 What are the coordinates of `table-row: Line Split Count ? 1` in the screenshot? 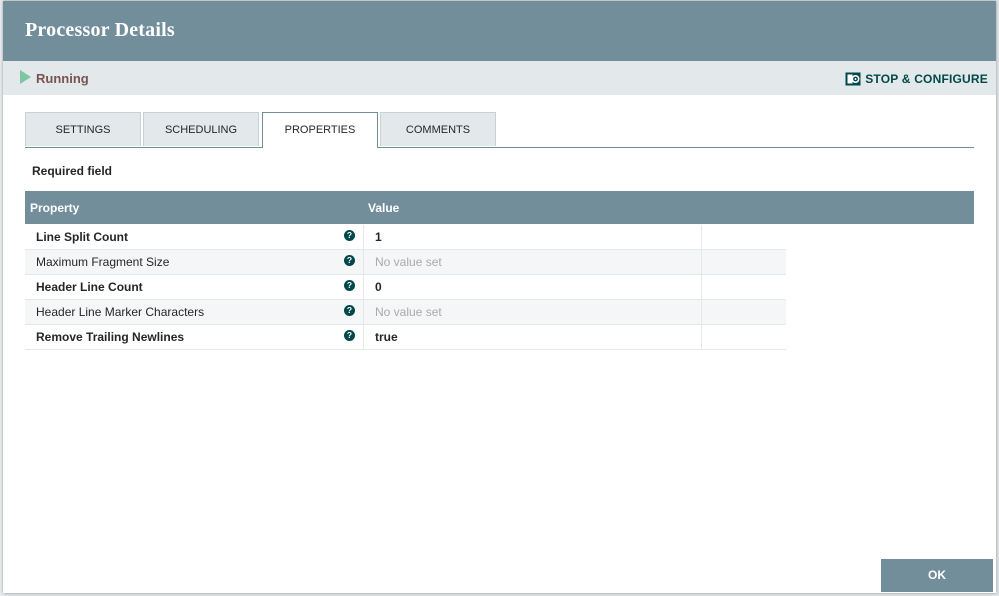 It's located at (405, 237).